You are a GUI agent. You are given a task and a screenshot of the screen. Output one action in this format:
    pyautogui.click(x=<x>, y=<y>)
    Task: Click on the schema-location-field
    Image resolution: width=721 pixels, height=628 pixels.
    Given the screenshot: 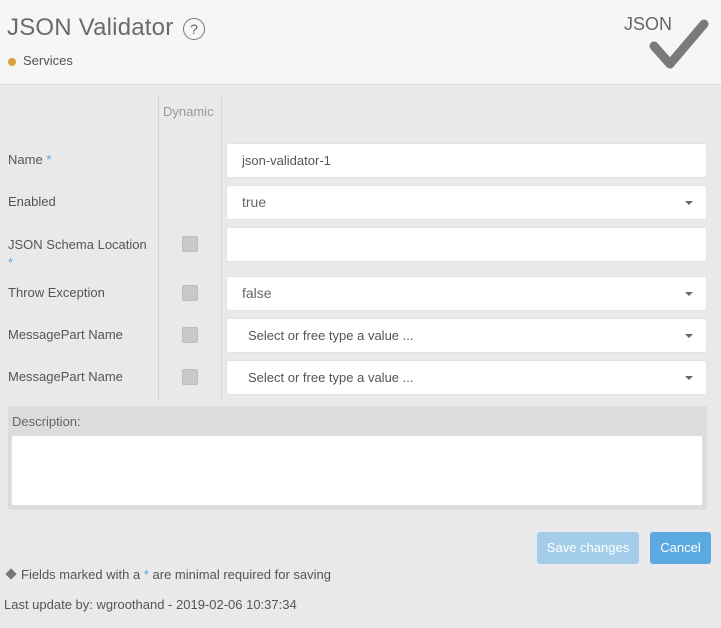 What is the action you would take?
    pyautogui.click(x=466, y=244)
    